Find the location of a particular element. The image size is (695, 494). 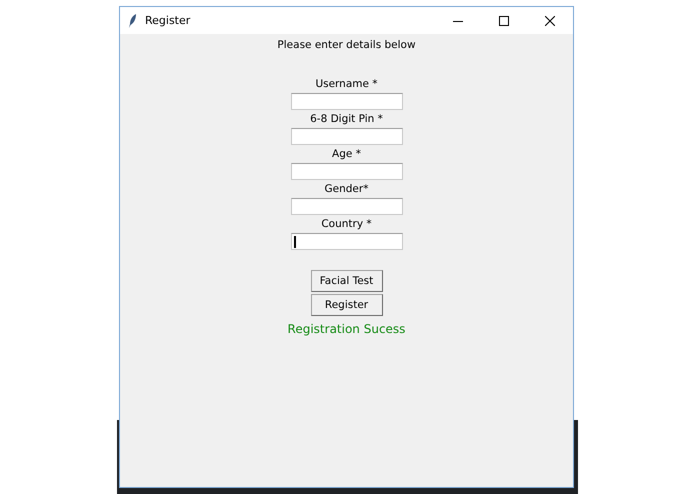

action-button: Facial Test is located at coordinates (346, 281).